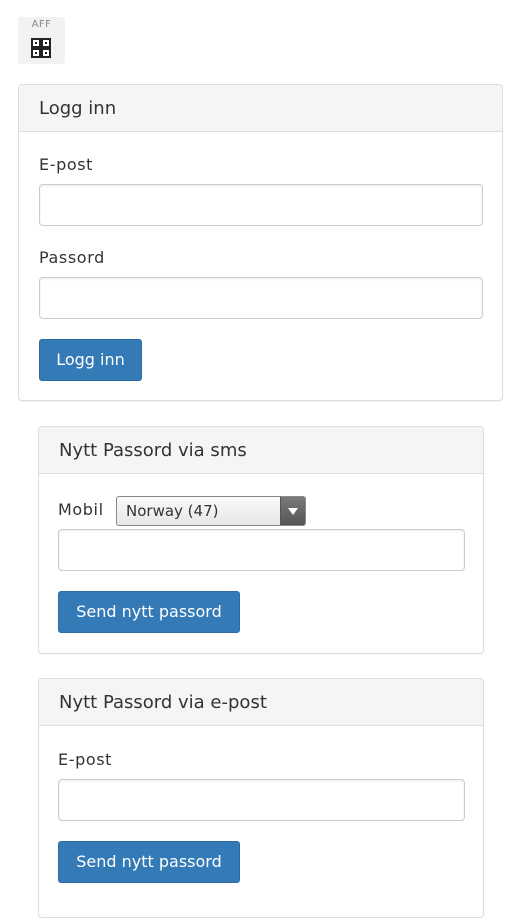 This screenshot has width=519, height=918. I want to click on login-email-label: E-post, so click(66, 164).